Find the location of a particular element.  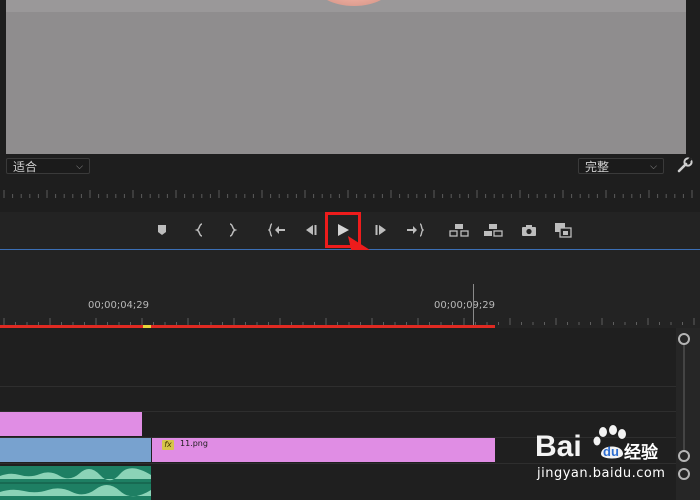

zoom-fit-label: 适合 is located at coordinates (25, 167).